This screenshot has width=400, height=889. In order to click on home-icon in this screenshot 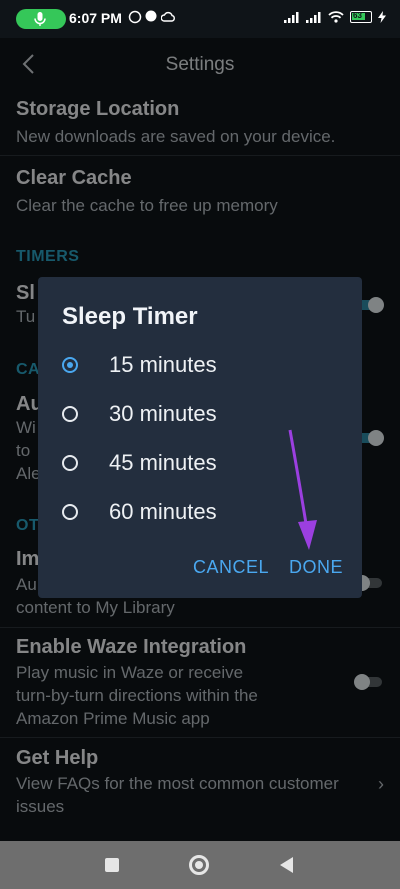, I will do `click(199, 865)`.